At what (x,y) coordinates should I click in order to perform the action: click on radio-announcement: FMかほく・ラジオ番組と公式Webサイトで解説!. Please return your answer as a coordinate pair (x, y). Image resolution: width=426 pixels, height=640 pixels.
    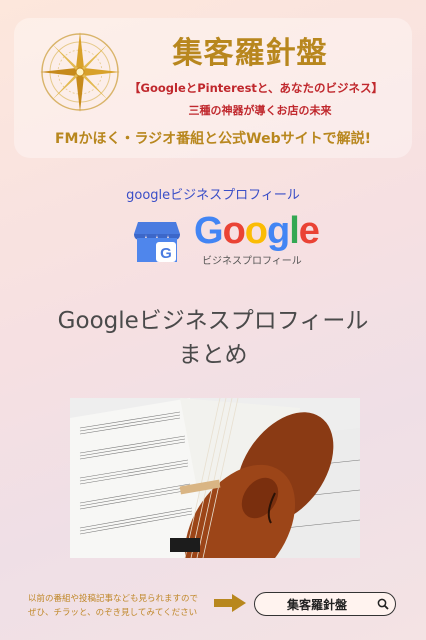
    Looking at the image, I should click on (213, 139).